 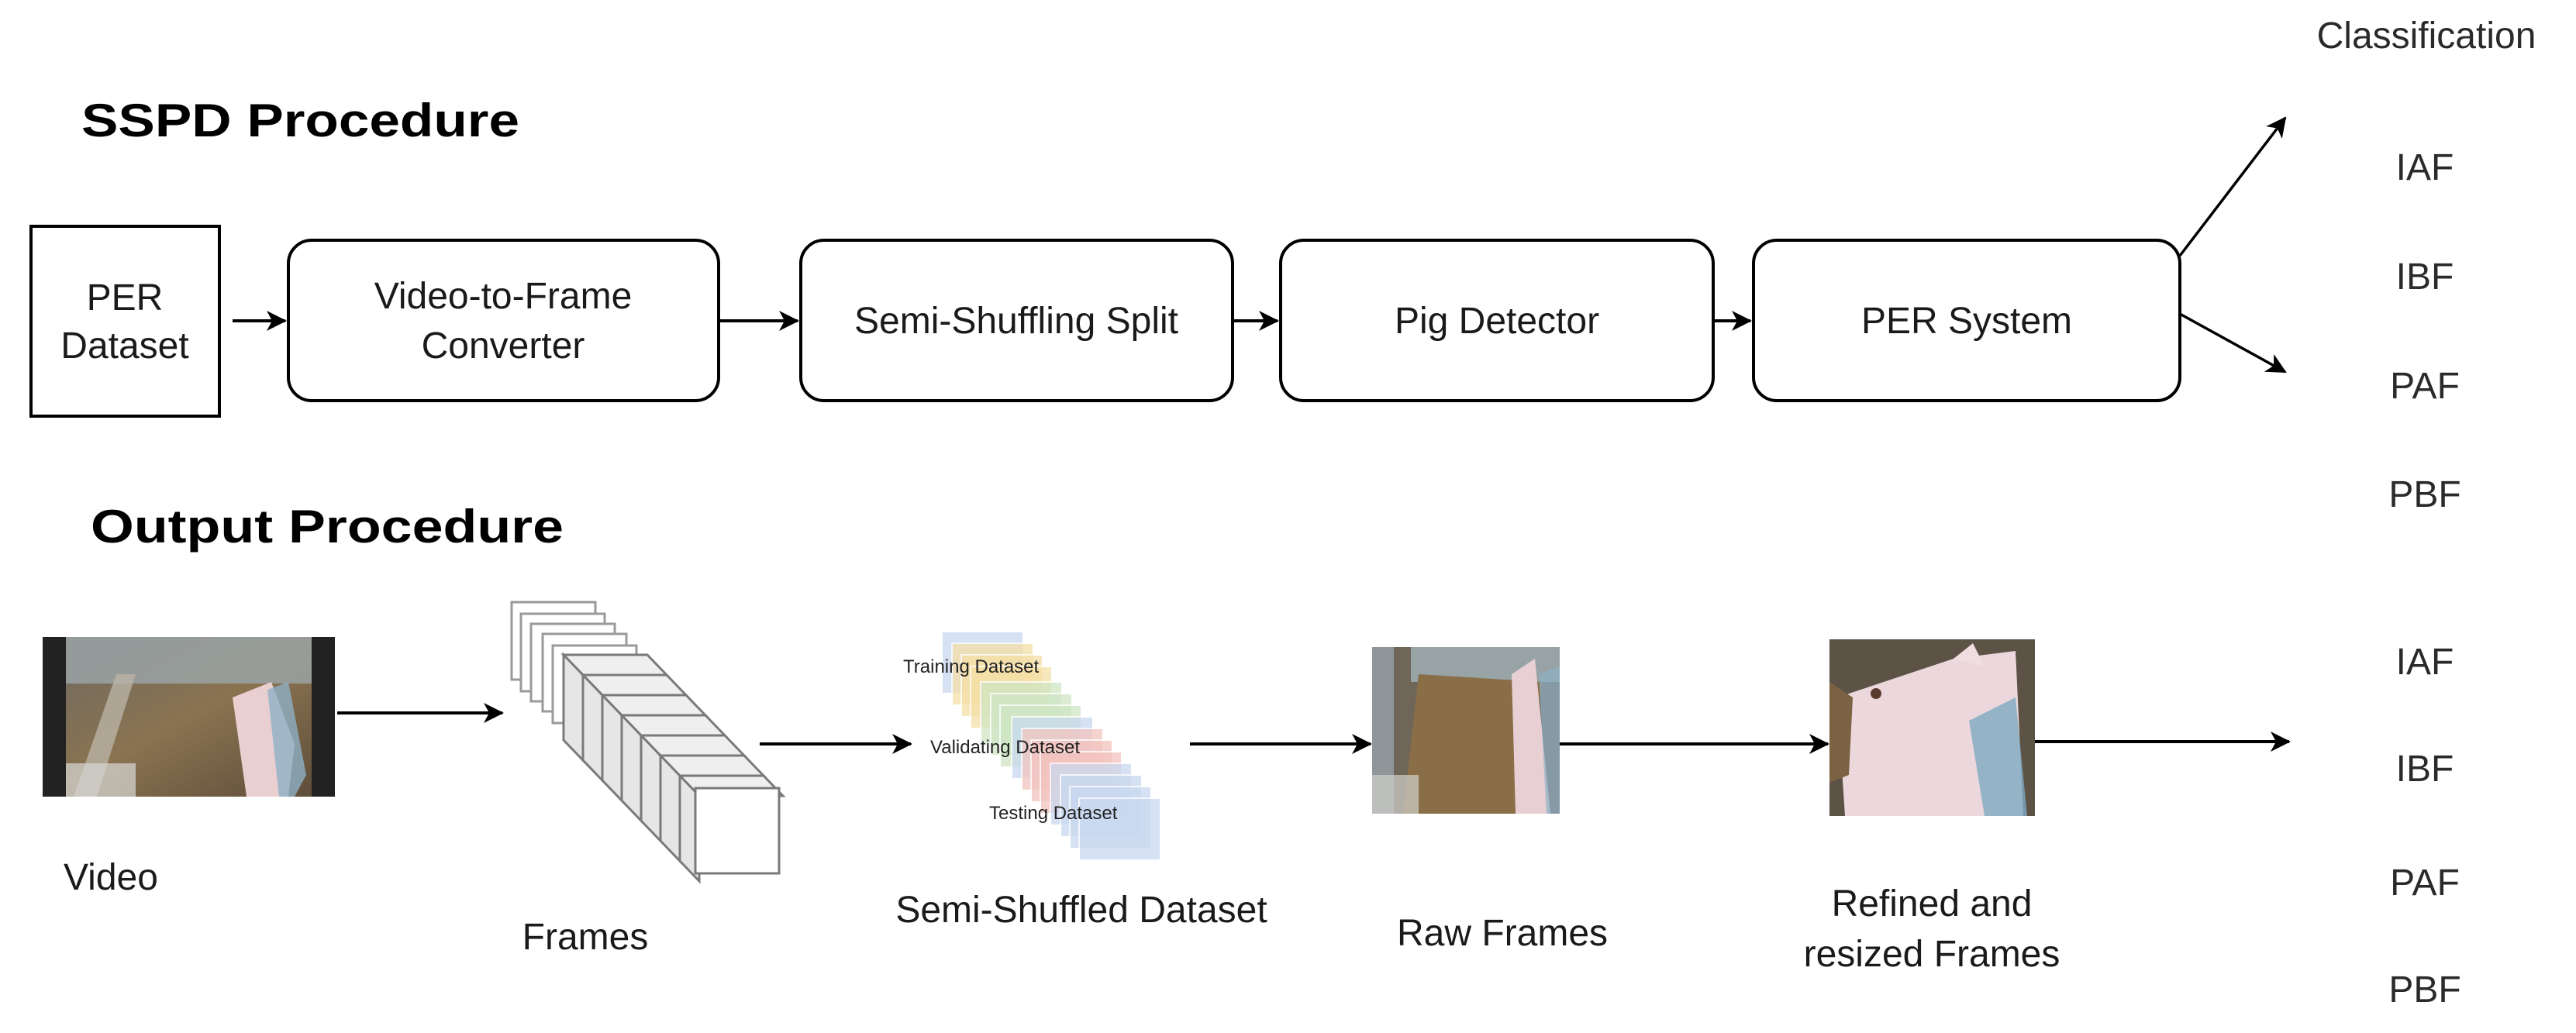 What do you see at coordinates (2425, 662) in the screenshot?
I see `class-label-iaf-bottom: IAF` at bounding box center [2425, 662].